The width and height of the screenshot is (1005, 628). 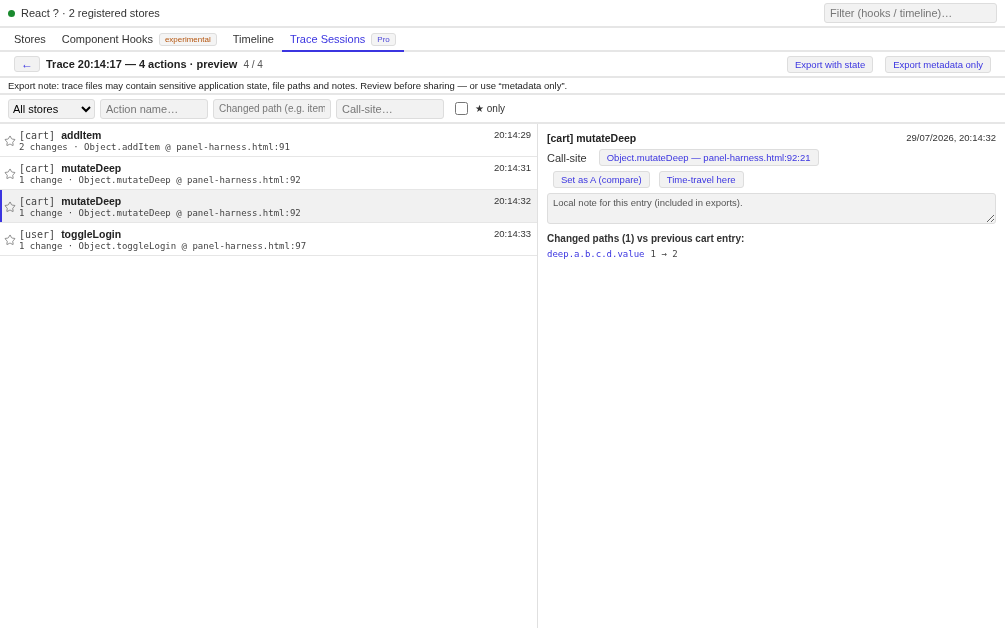 What do you see at coordinates (951, 137) in the screenshot?
I see `detail-datetime: 29/07/2026, 20:14:32` at bounding box center [951, 137].